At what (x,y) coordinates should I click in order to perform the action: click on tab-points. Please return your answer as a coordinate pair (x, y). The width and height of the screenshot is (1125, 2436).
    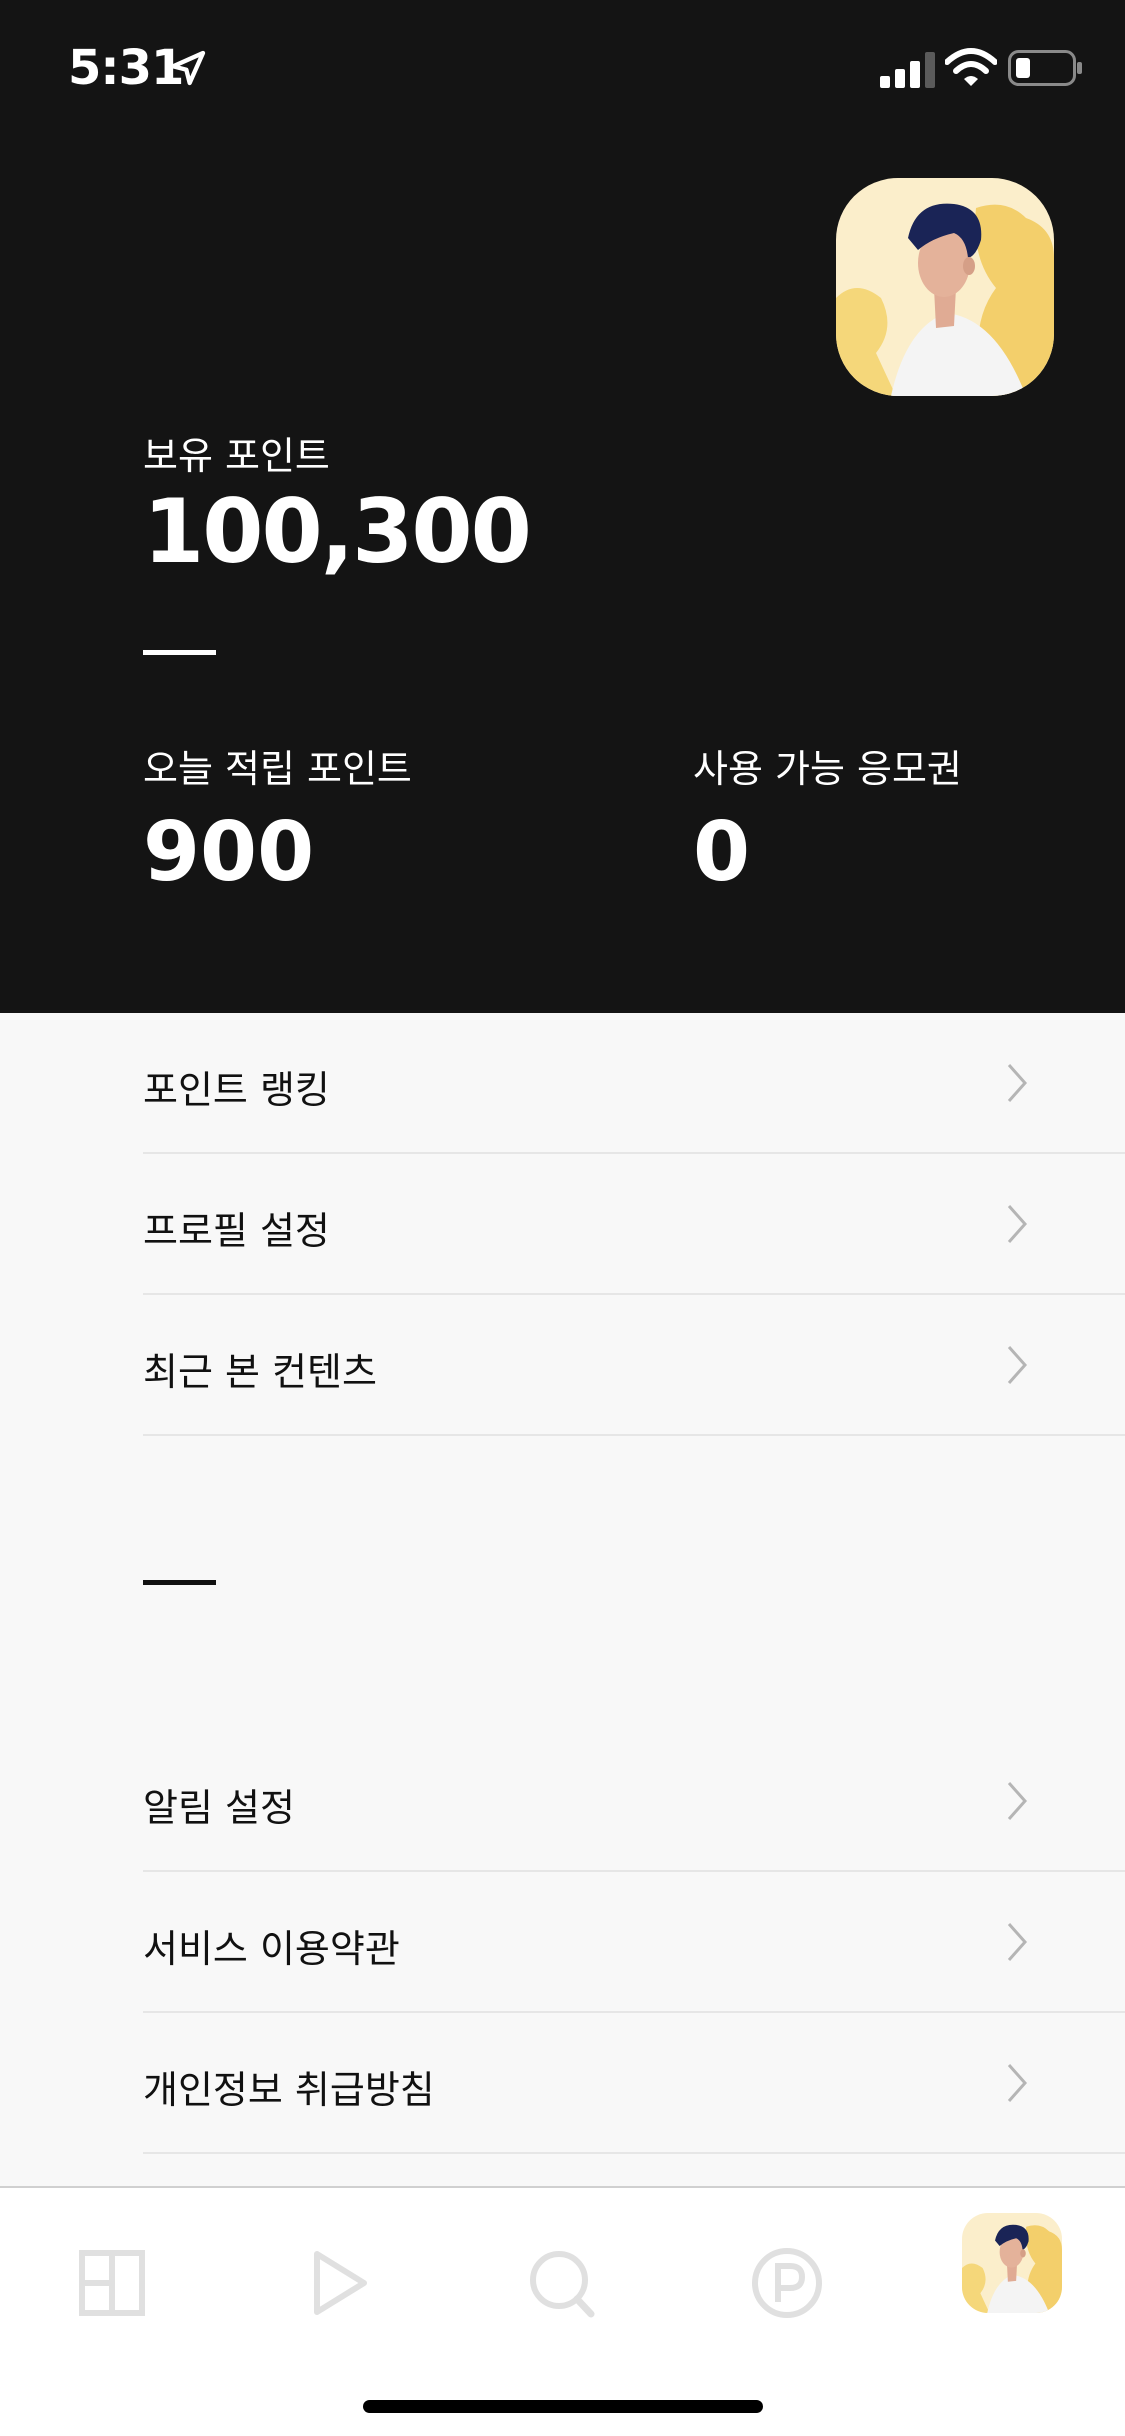
    Looking at the image, I should click on (787, 2283).